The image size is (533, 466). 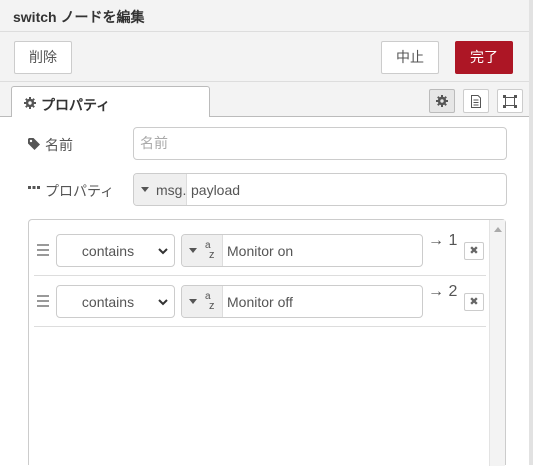 What do you see at coordinates (410, 57) in the screenshot?
I see `cancel-button: 中止` at bounding box center [410, 57].